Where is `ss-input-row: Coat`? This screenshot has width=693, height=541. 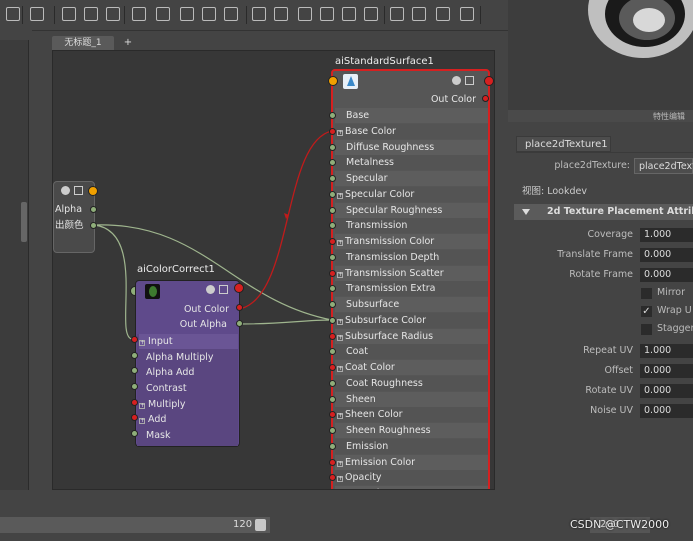 ss-input-row: Coat is located at coordinates (411, 352).